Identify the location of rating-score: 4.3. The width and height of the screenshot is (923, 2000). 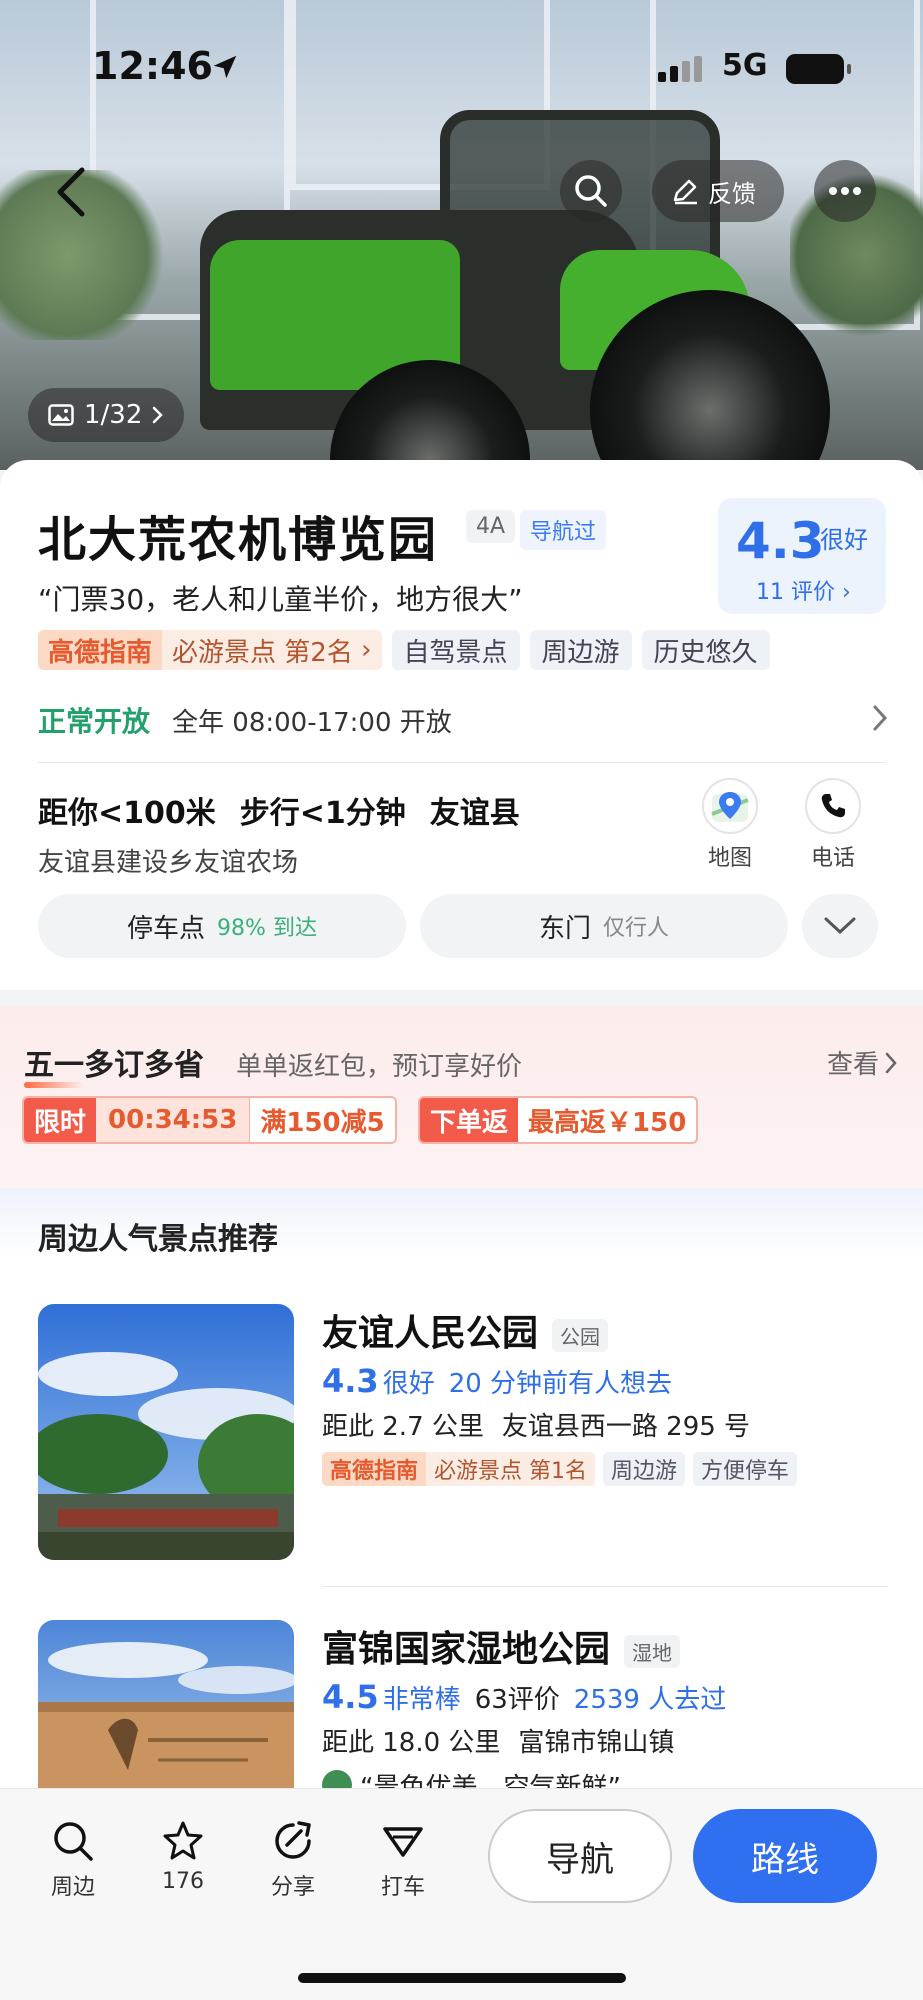
(780, 541).